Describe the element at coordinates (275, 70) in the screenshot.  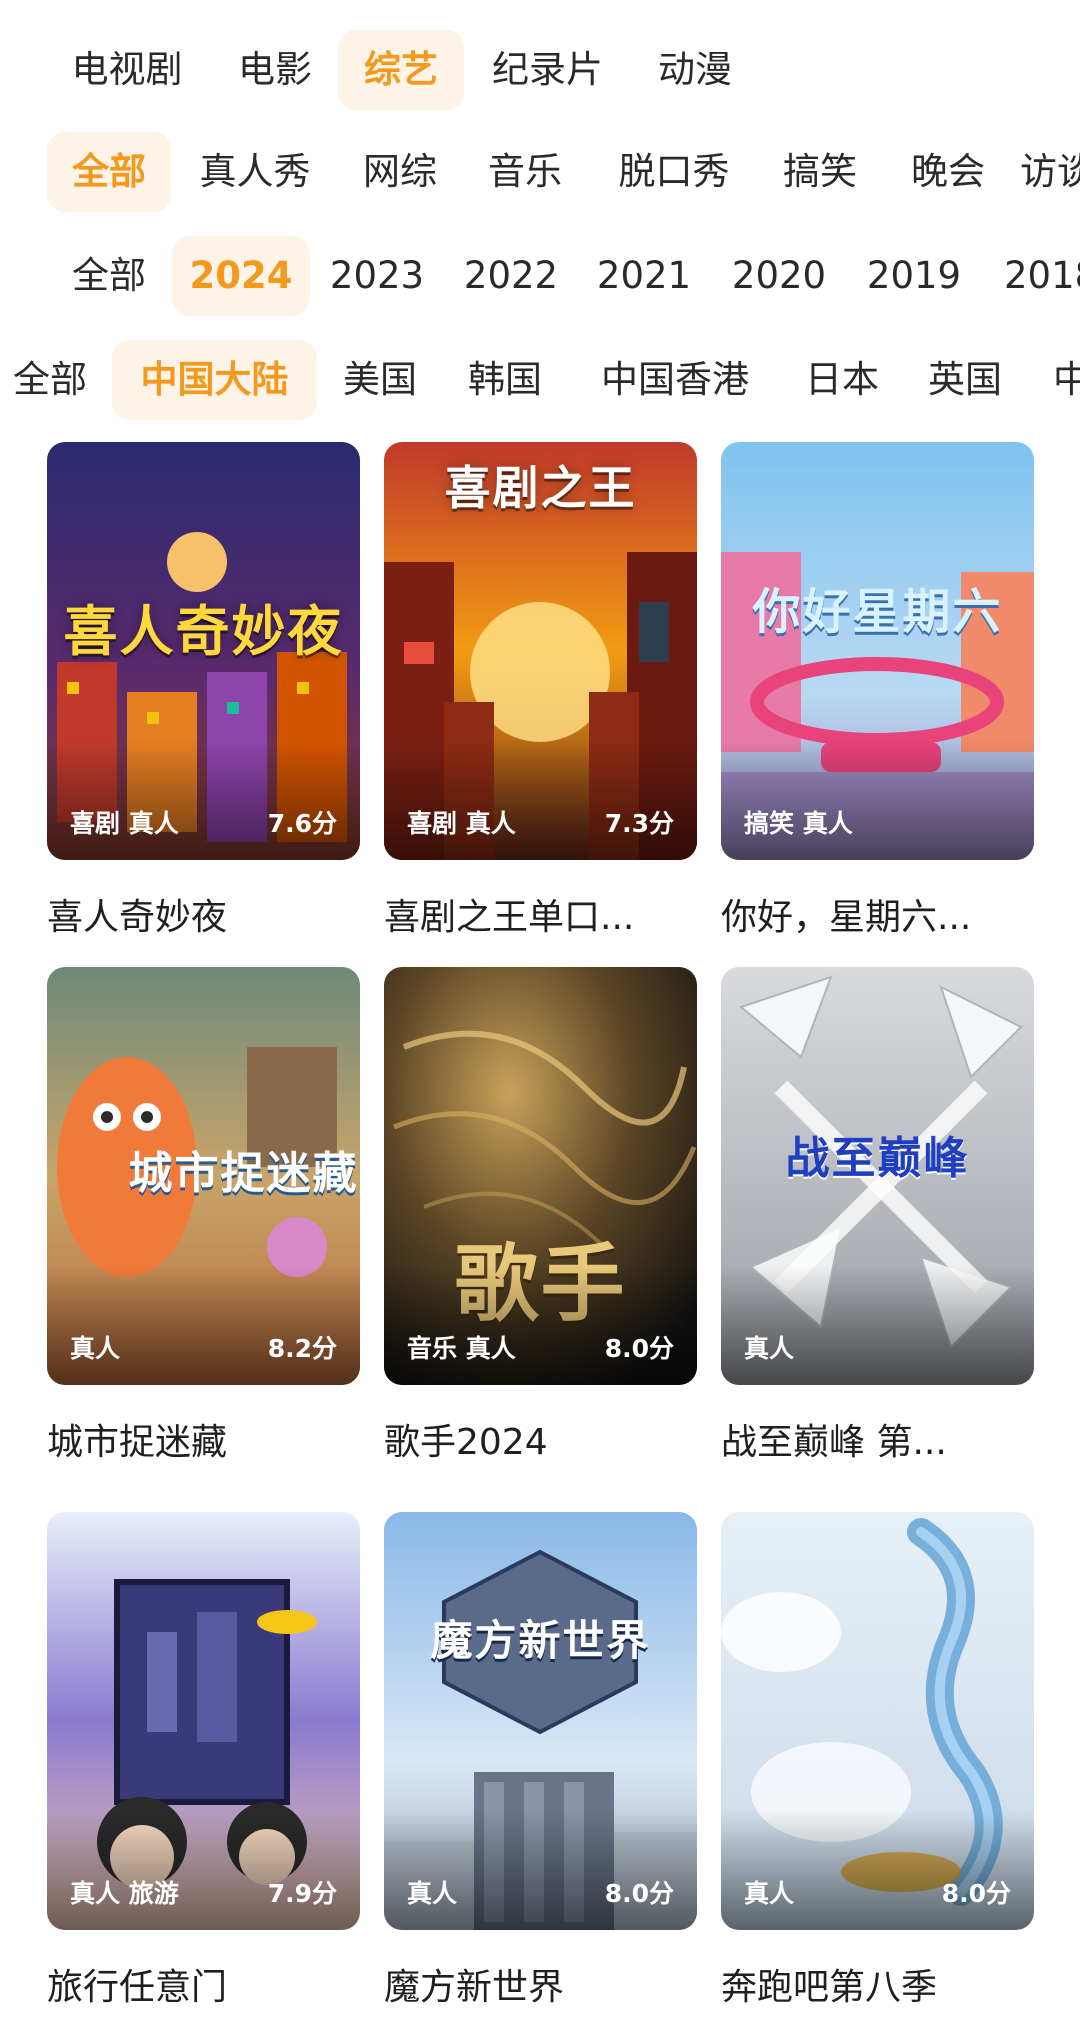
I see `tab-movies: 电影` at that location.